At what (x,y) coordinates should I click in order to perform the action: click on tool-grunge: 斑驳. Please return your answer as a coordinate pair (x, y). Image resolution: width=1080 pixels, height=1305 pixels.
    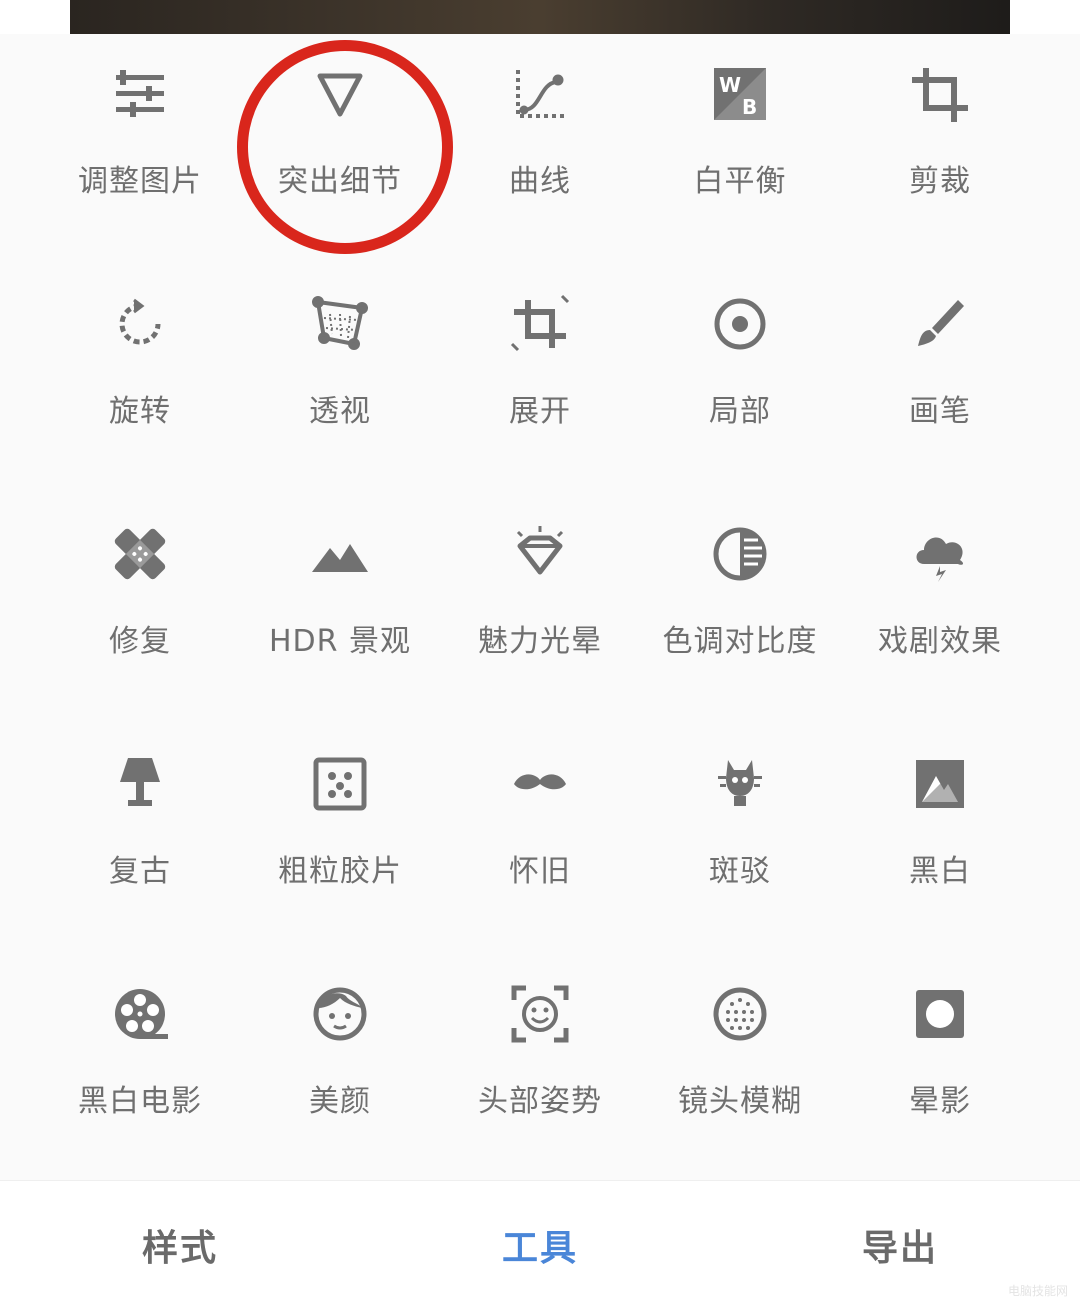
    Looking at the image, I should click on (740, 814).